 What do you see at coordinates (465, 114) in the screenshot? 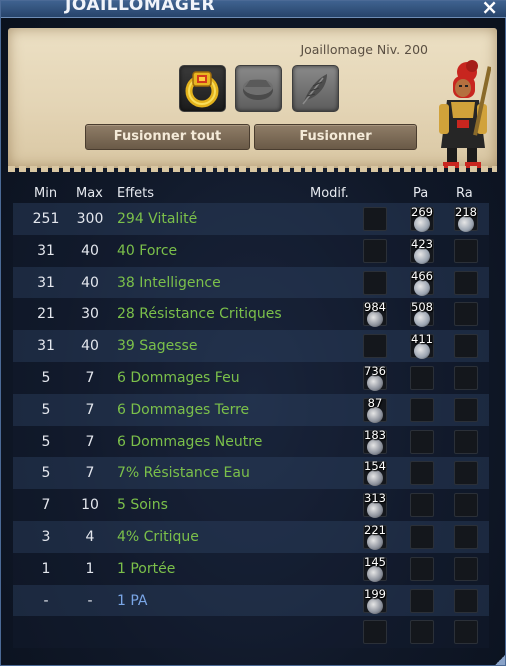
I see `character-portrait-icon` at bounding box center [465, 114].